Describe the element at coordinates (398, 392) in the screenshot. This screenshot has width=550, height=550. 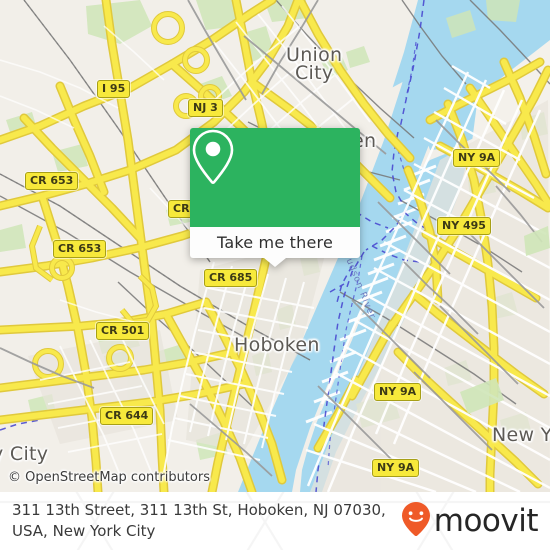
I see `shield-ny-9a-mid: NY 9A` at that location.